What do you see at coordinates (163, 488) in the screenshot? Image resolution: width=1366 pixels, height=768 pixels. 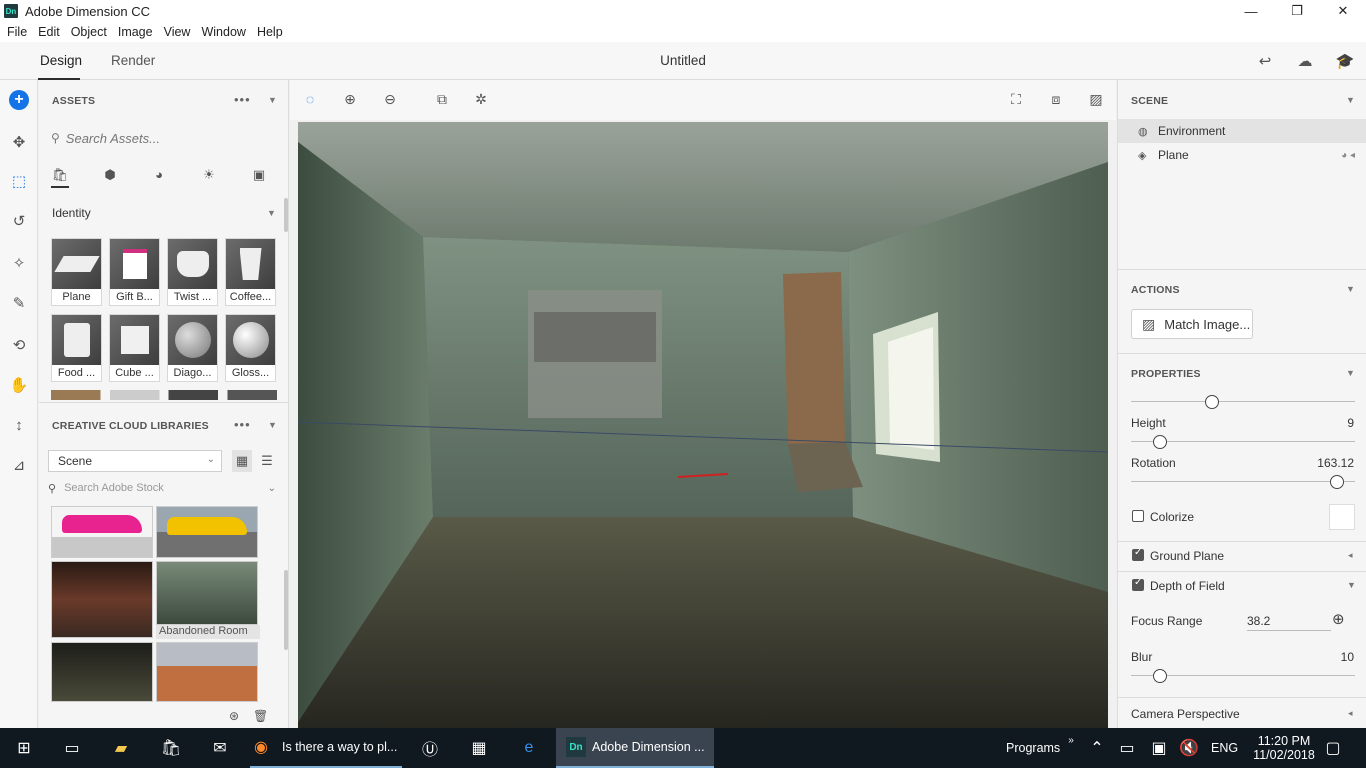 I see `search-stock-input: ⚲ Search Adobe Stock ⌄` at bounding box center [163, 488].